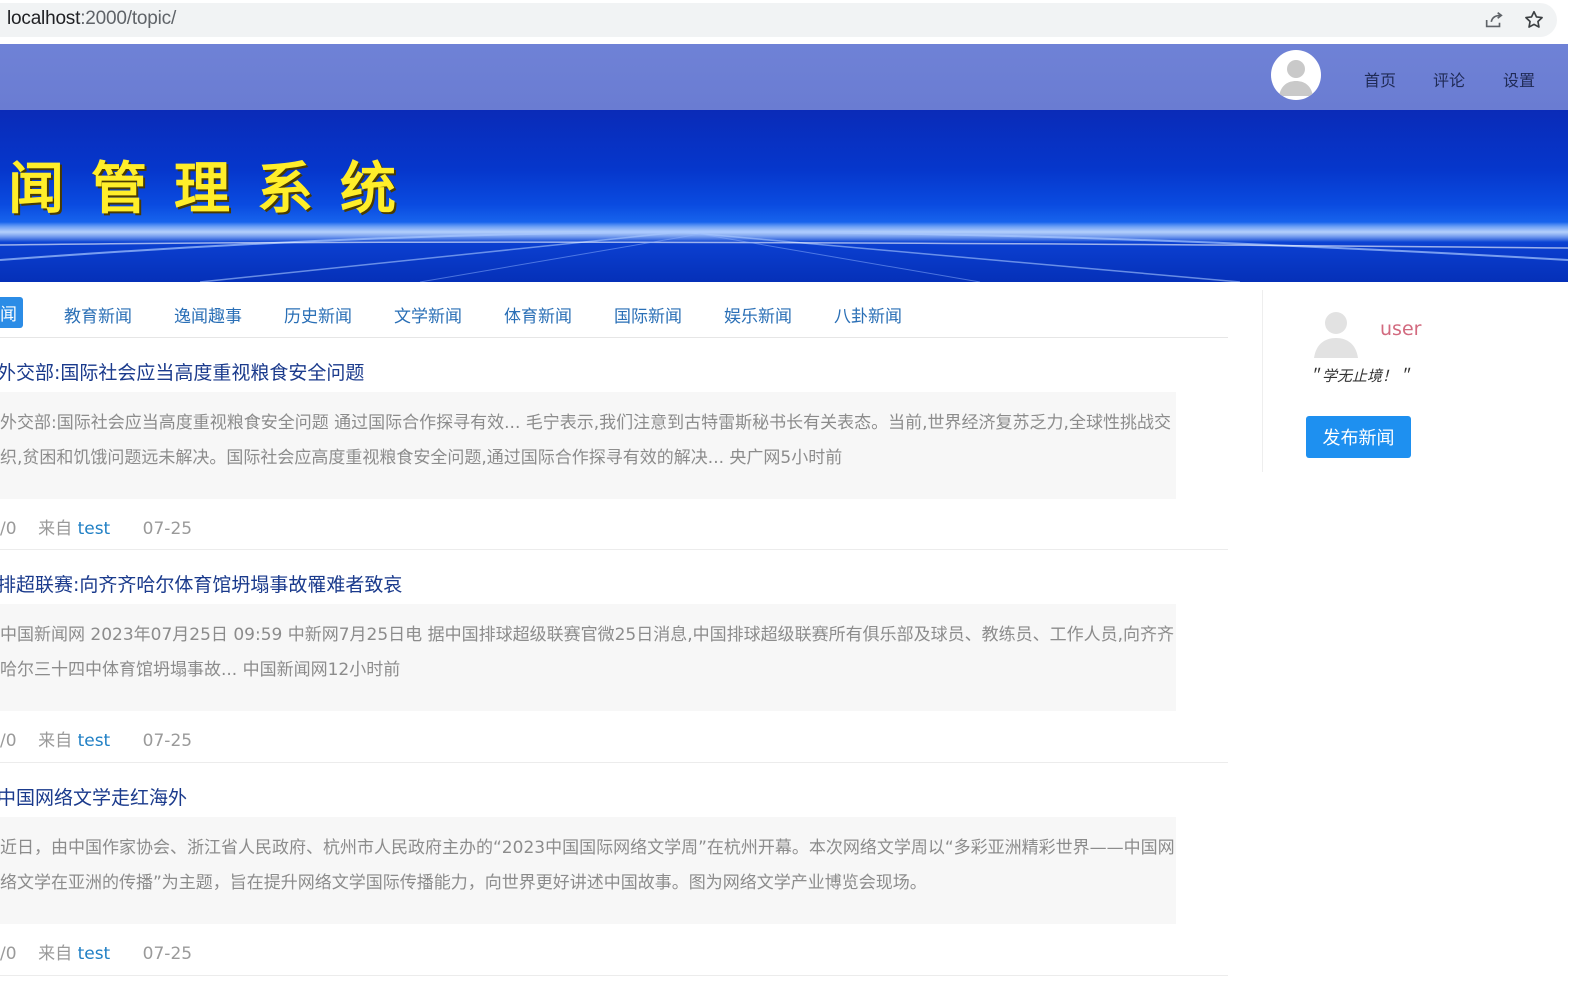 The image size is (1577, 986). I want to click on news-title-link: 排超联赛:向齐齐哈尔体育馆坍塌事故罹难者致哀, so click(201, 583).